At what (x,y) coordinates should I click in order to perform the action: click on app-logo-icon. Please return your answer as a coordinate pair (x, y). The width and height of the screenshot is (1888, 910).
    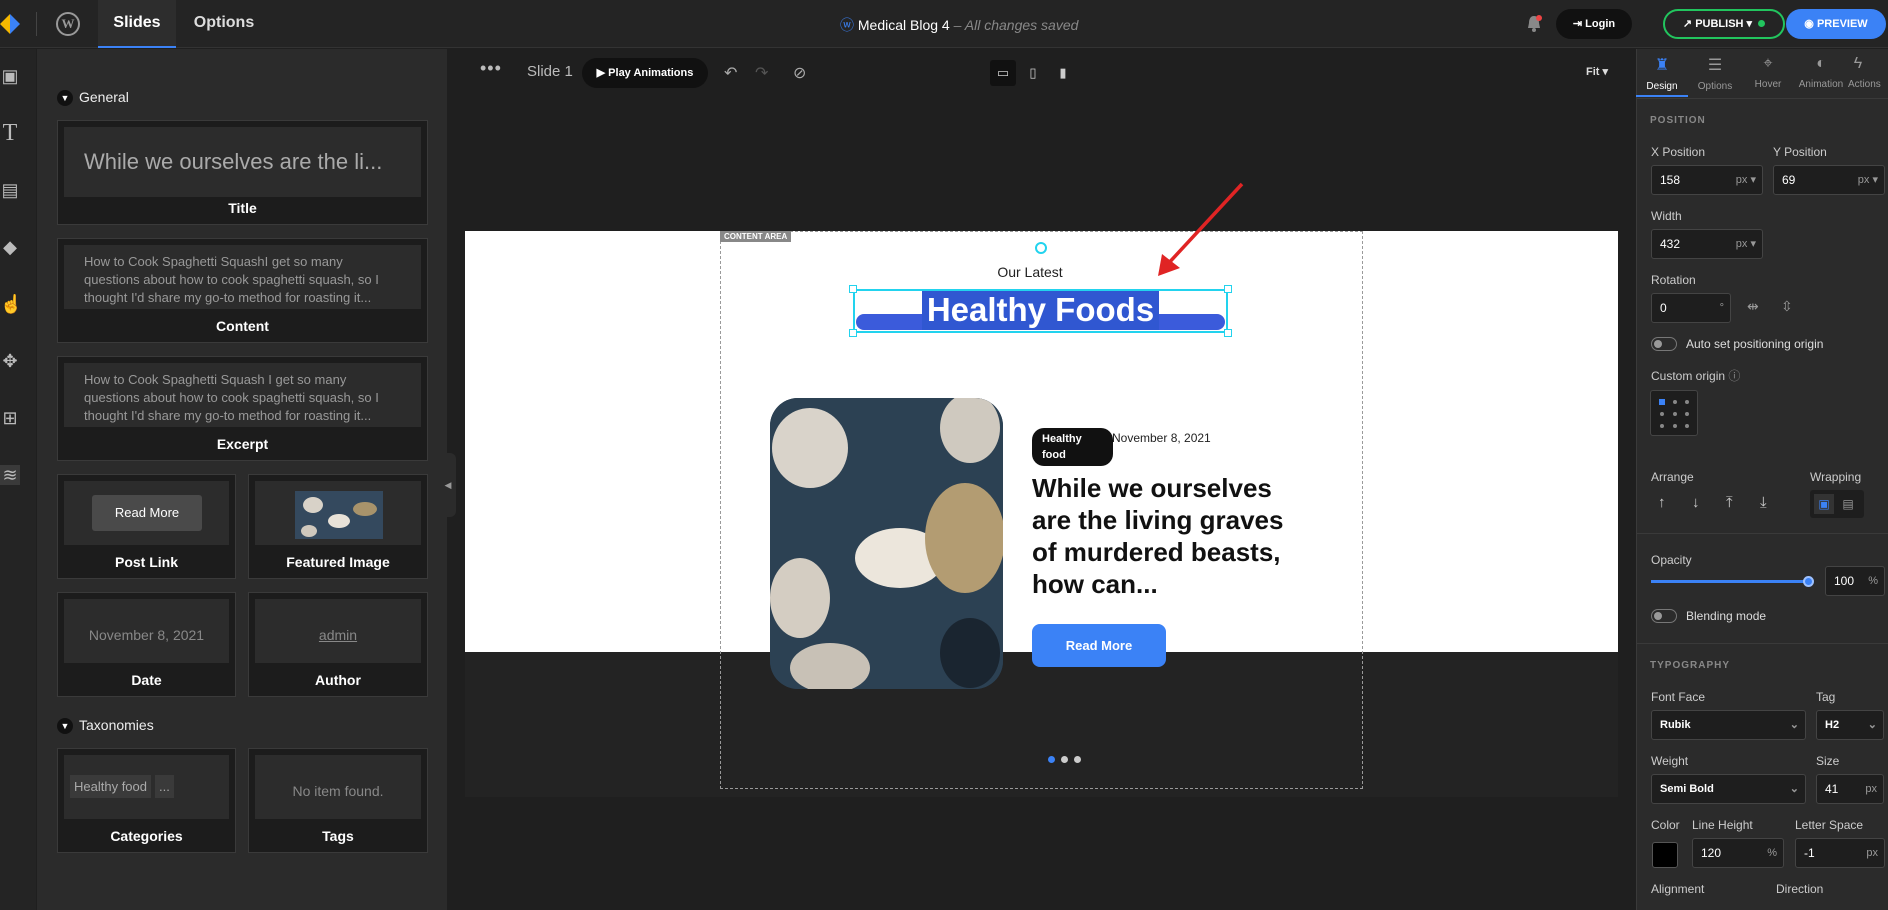
    Looking at the image, I should click on (10, 24).